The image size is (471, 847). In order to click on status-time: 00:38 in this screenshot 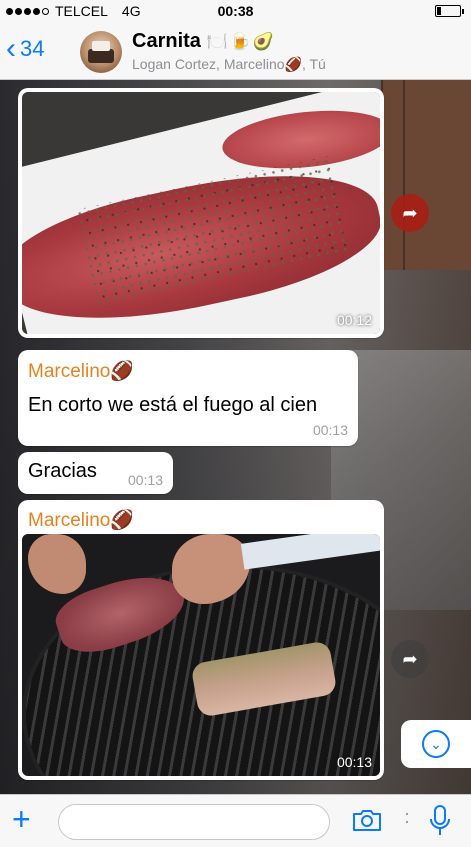, I will do `click(235, 11)`.